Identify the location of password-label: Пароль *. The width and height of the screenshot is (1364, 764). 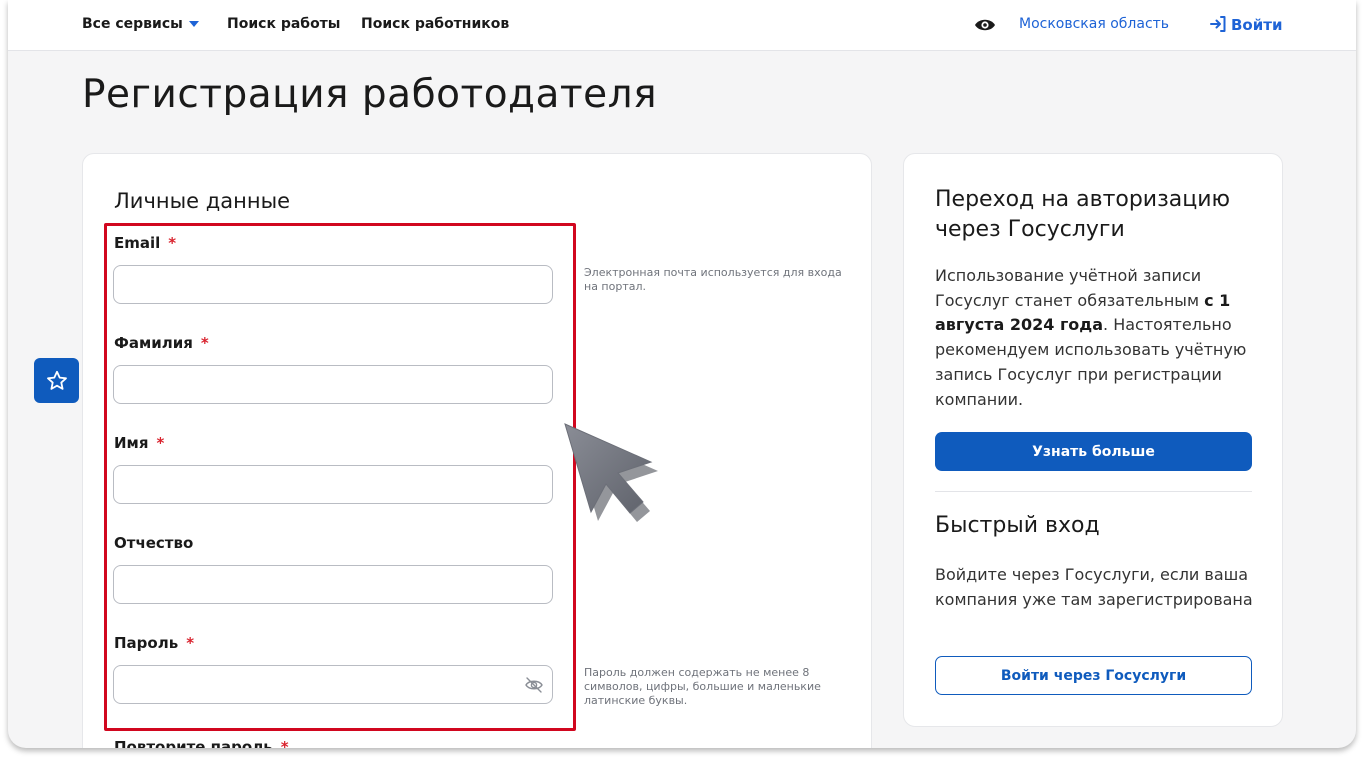
(154, 643).